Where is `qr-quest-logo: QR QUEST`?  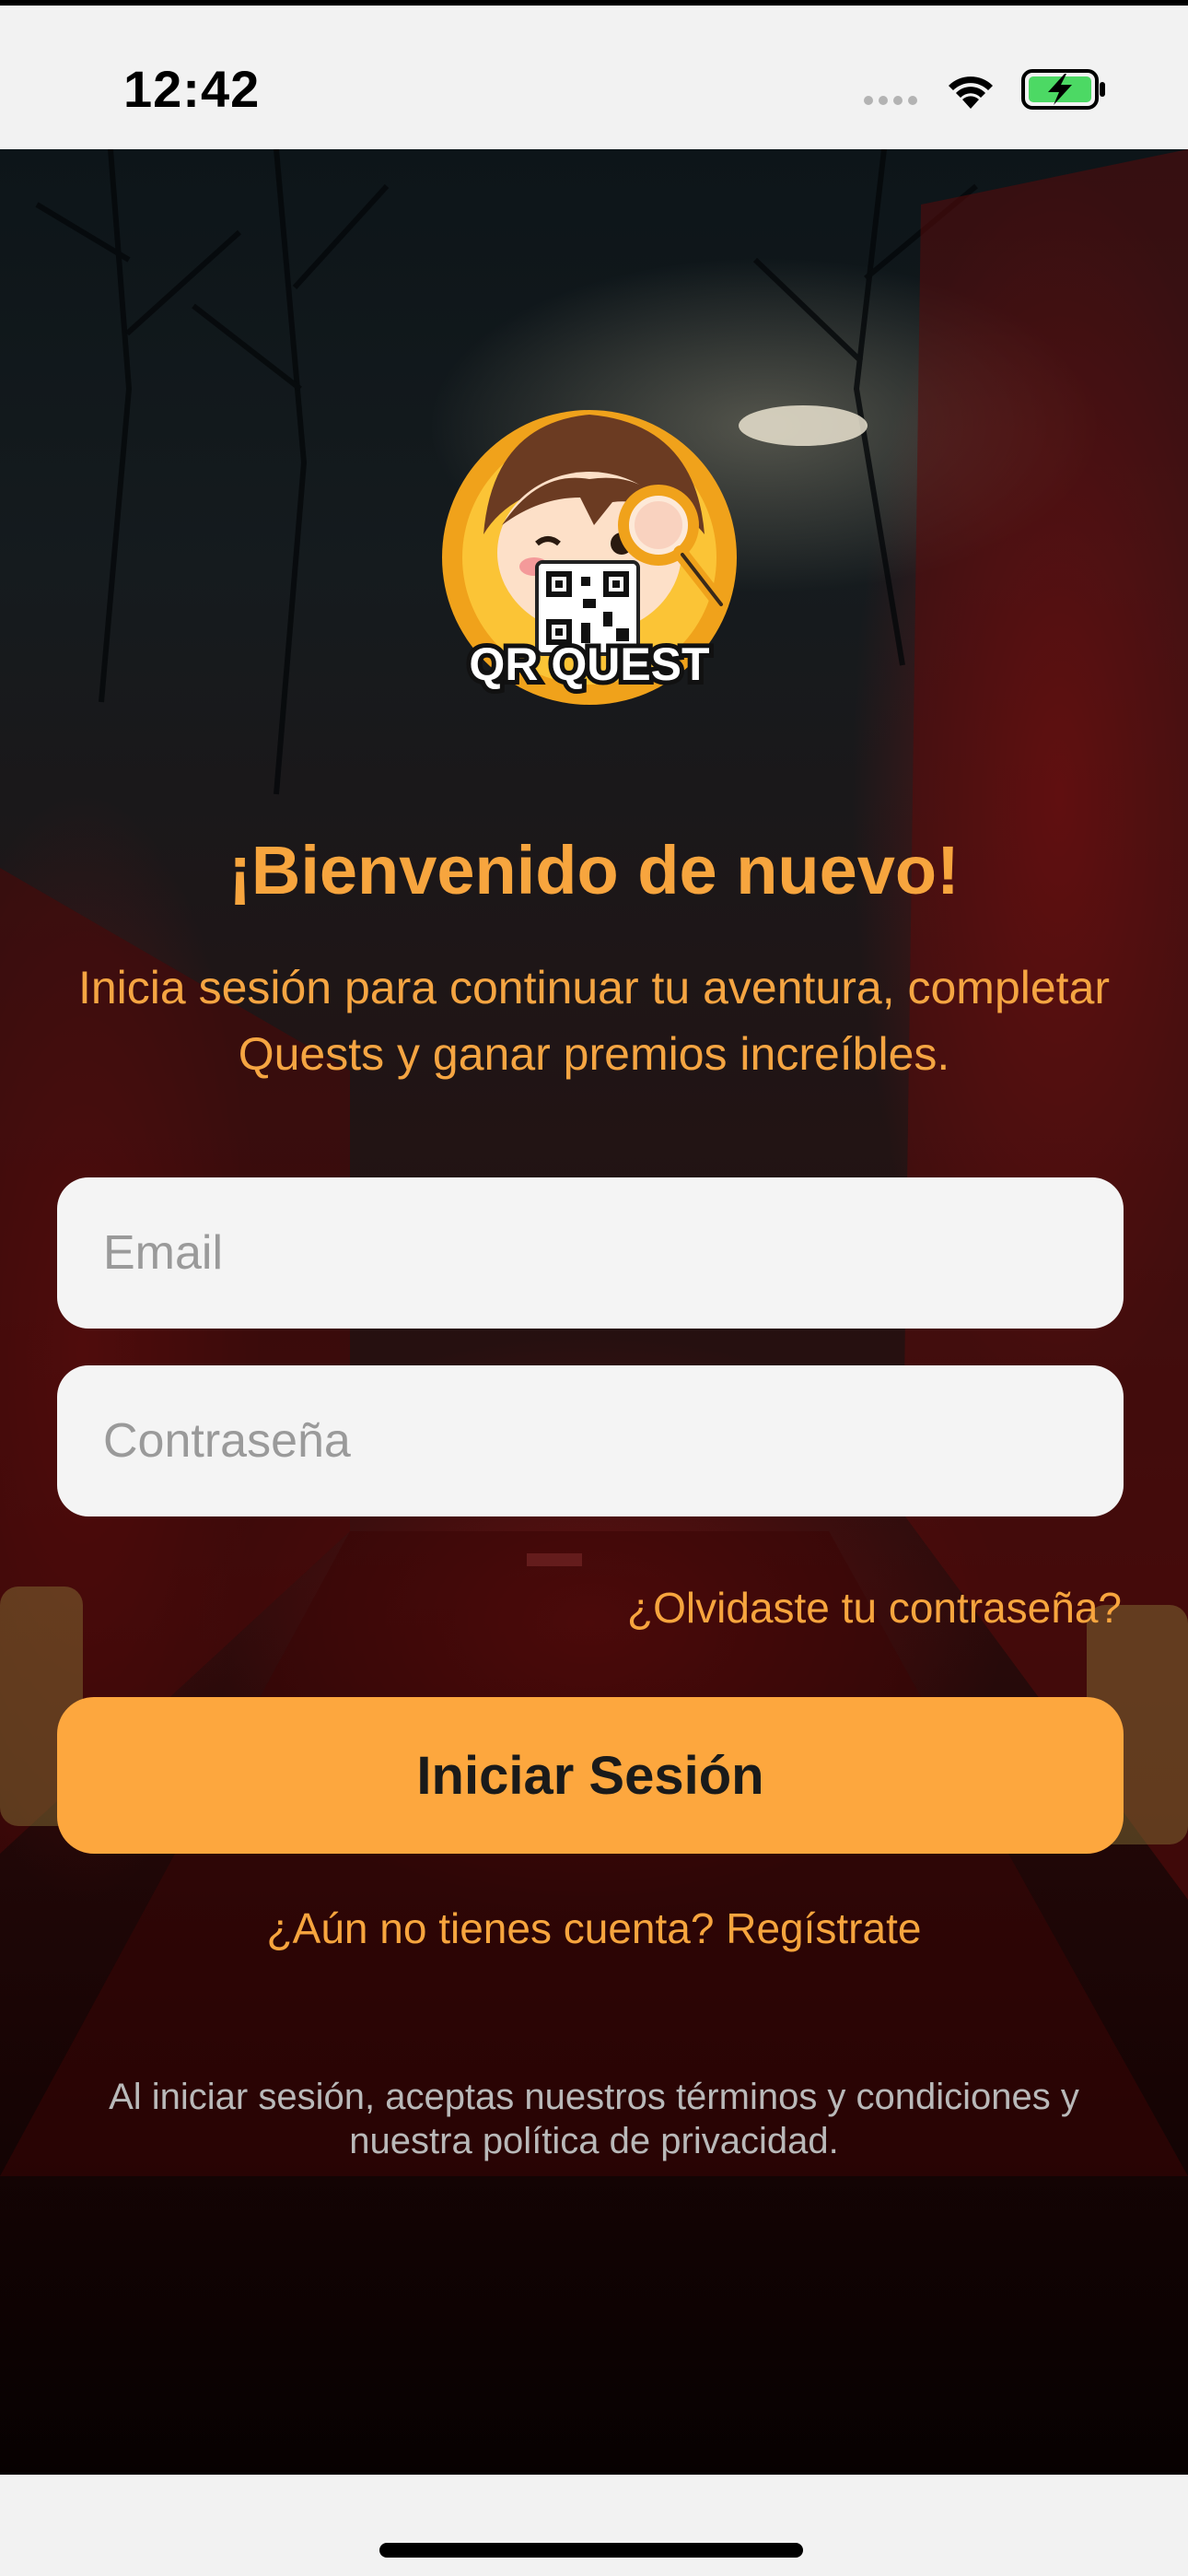
qr-quest-logo: QR QUEST is located at coordinates (589, 548).